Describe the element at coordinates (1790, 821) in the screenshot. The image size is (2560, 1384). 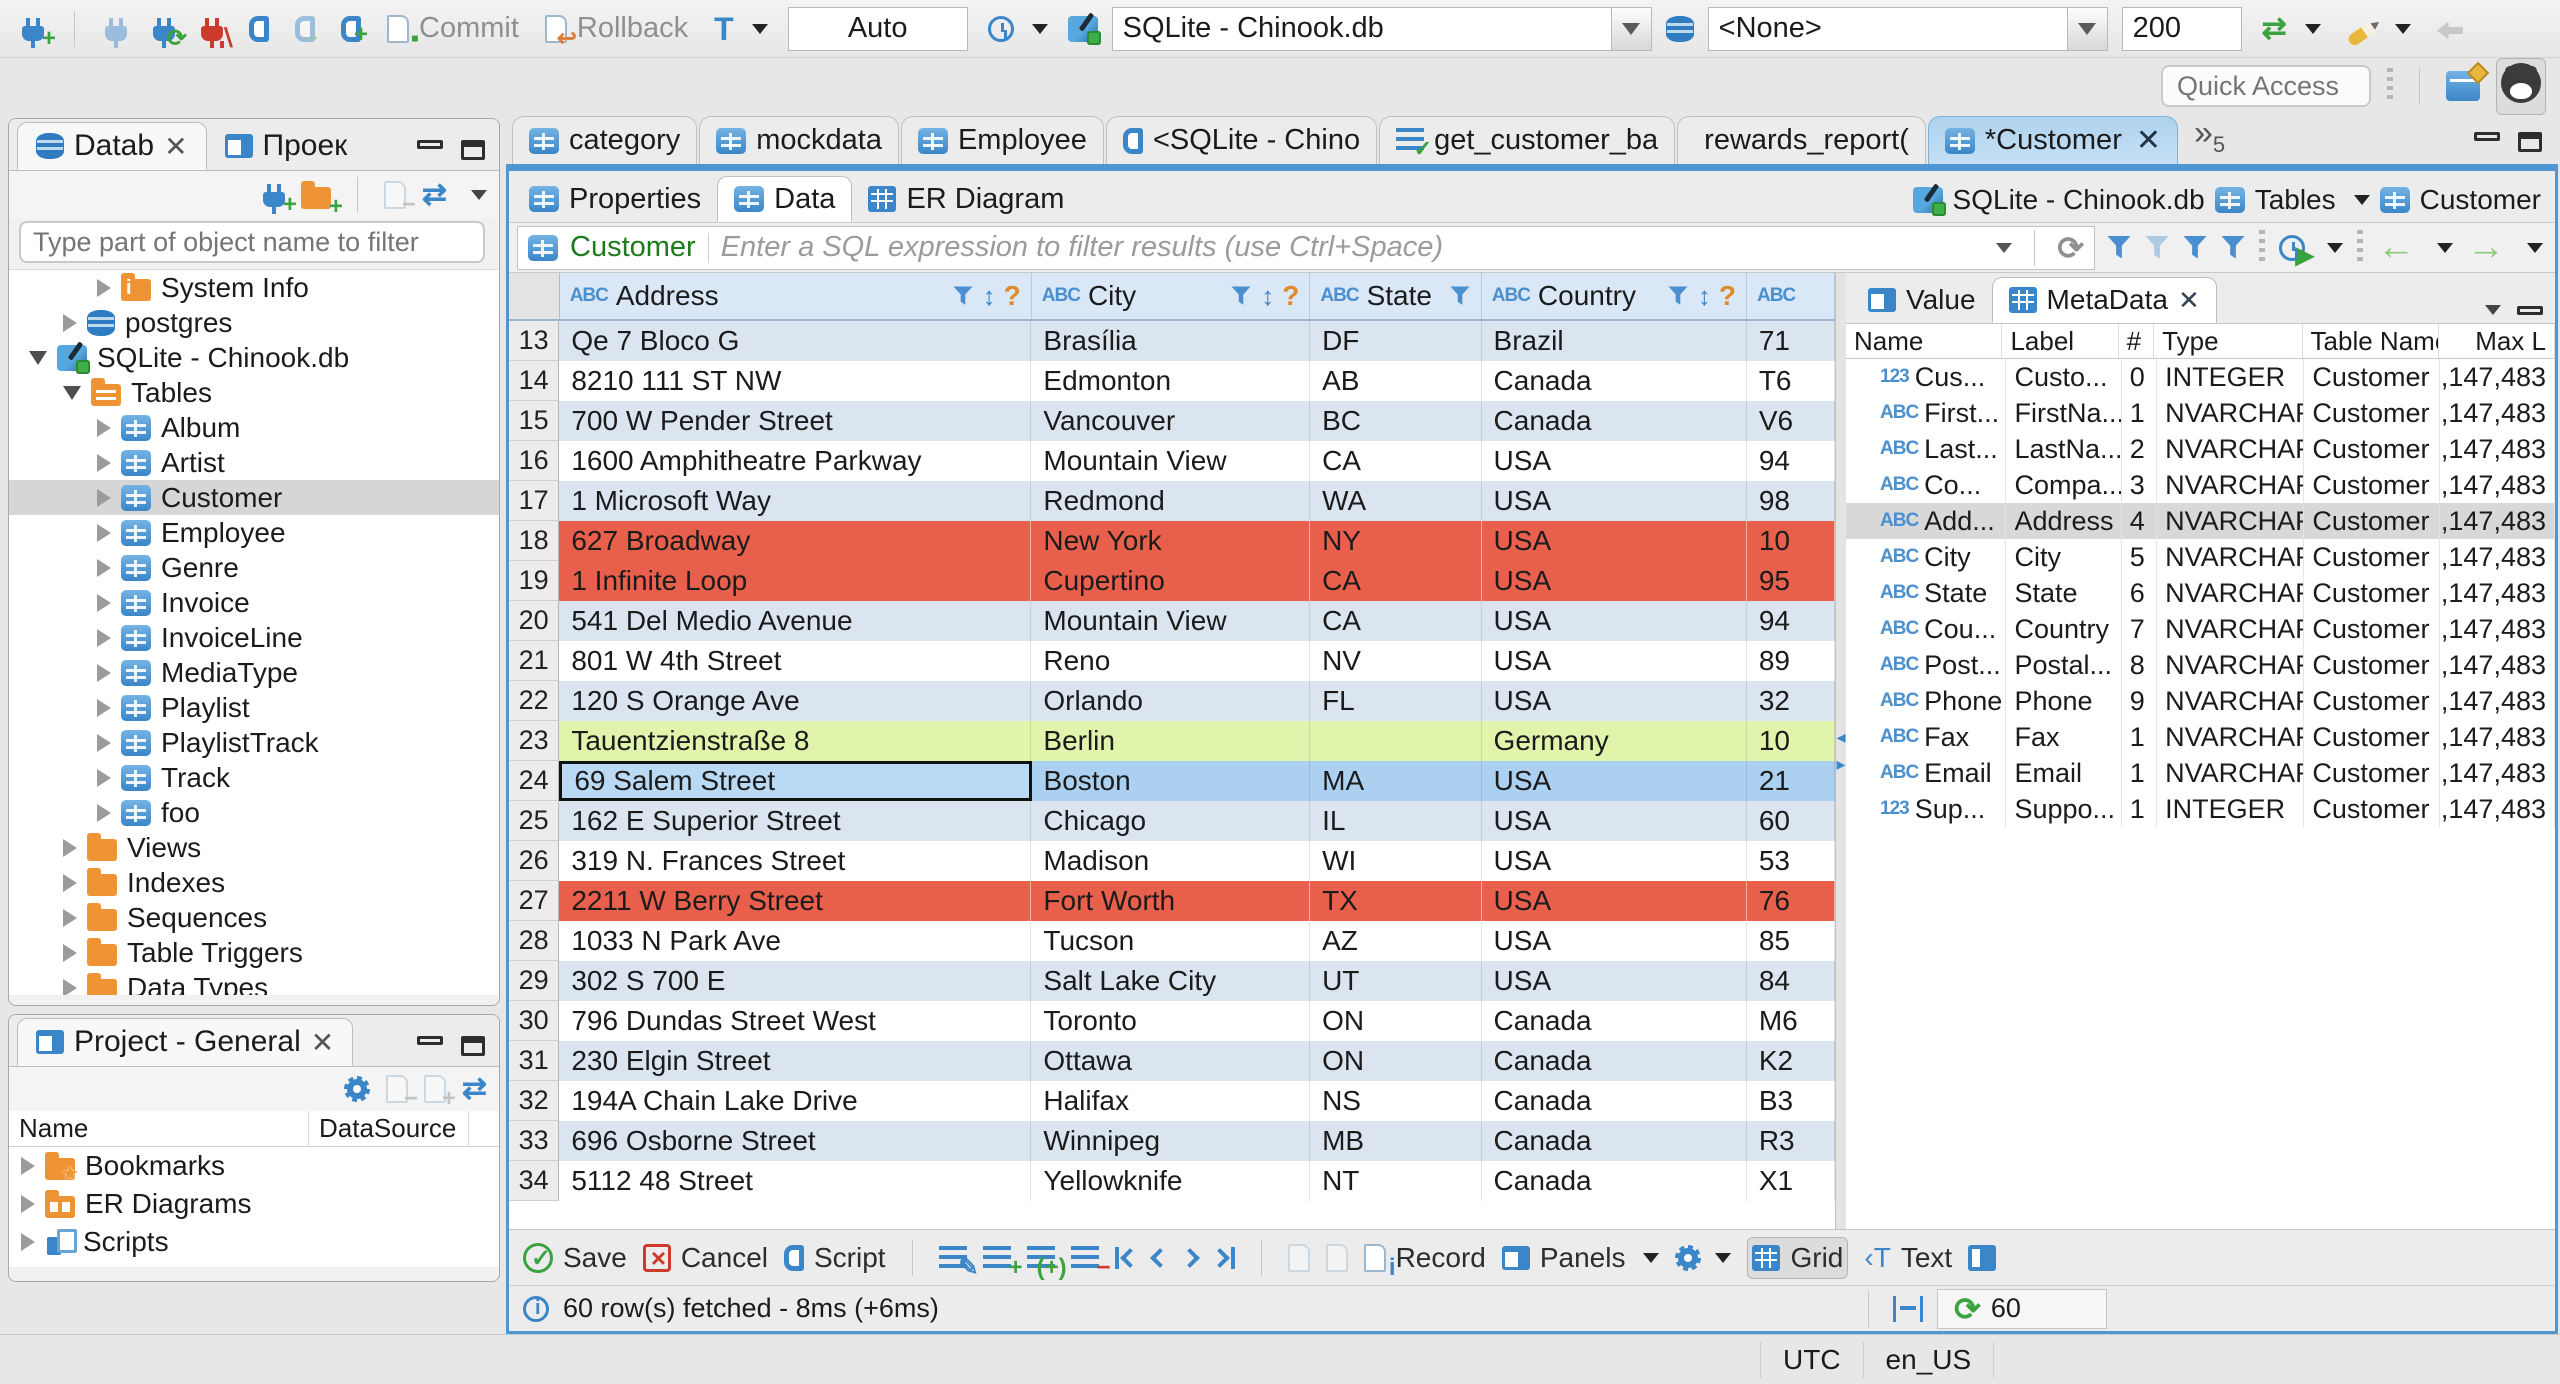
I see `cell-partial: 60` at that location.